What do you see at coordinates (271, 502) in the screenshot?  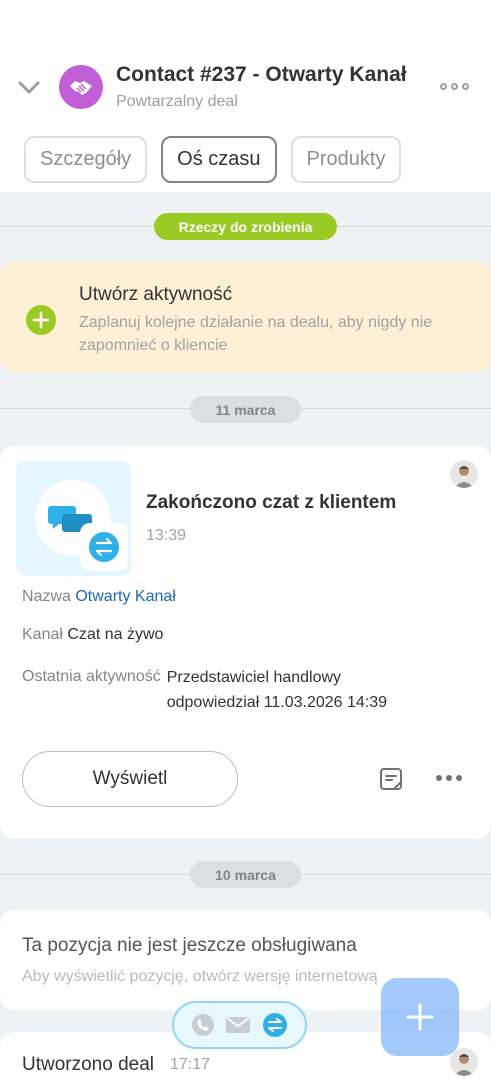 I see `chat-title: Zakończono czat z klientem` at bounding box center [271, 502].